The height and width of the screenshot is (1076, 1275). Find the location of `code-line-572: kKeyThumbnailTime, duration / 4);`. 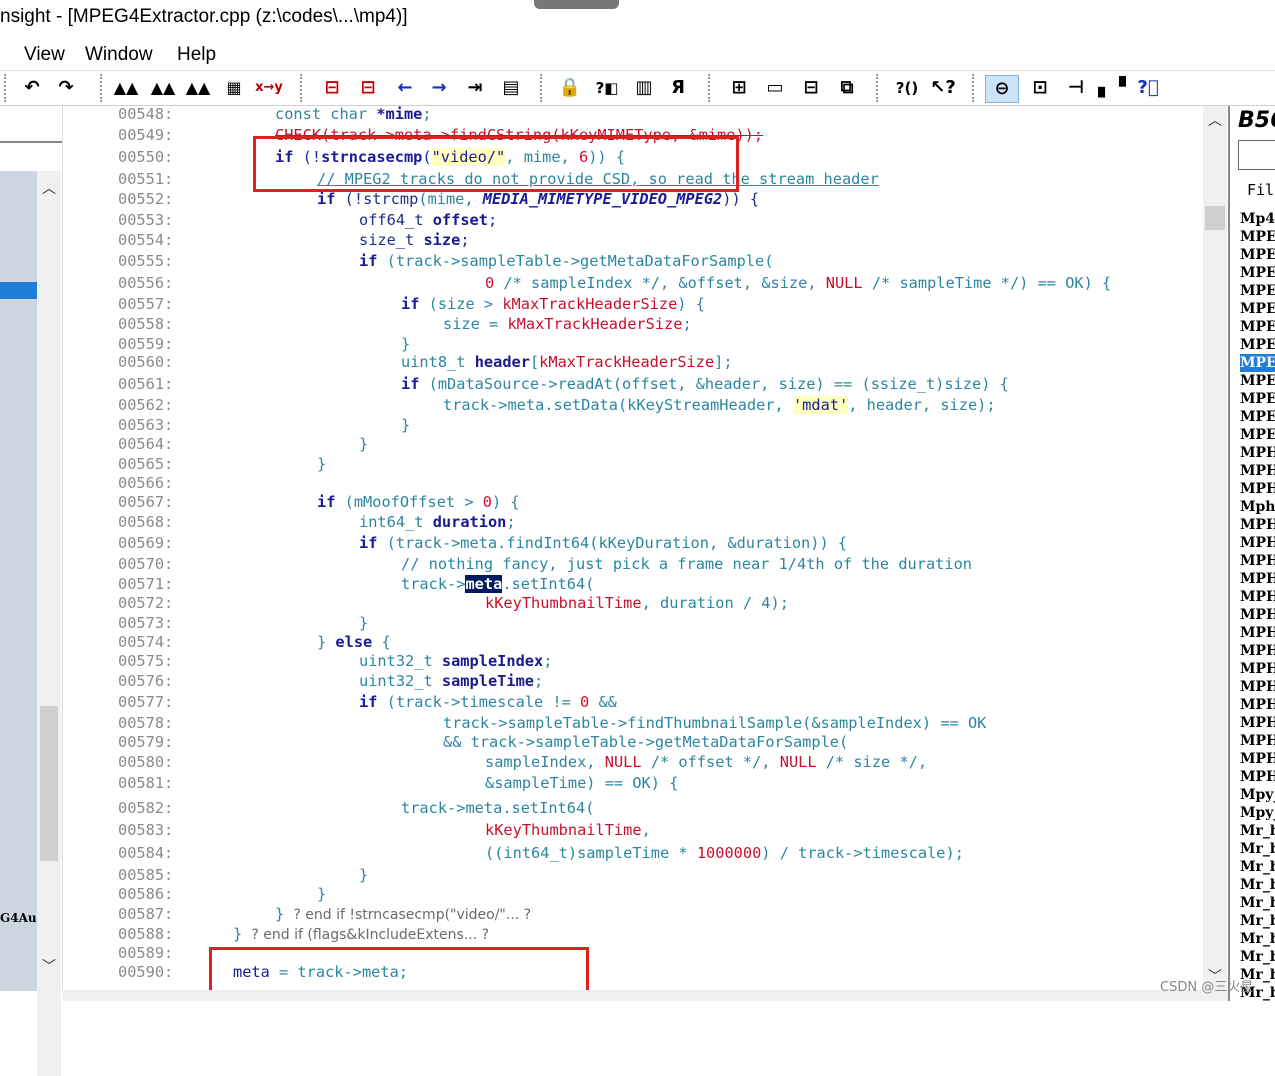

code-line-572: kKeyThumbnailTime, duration / 4); is located at coordinates (637, 603).